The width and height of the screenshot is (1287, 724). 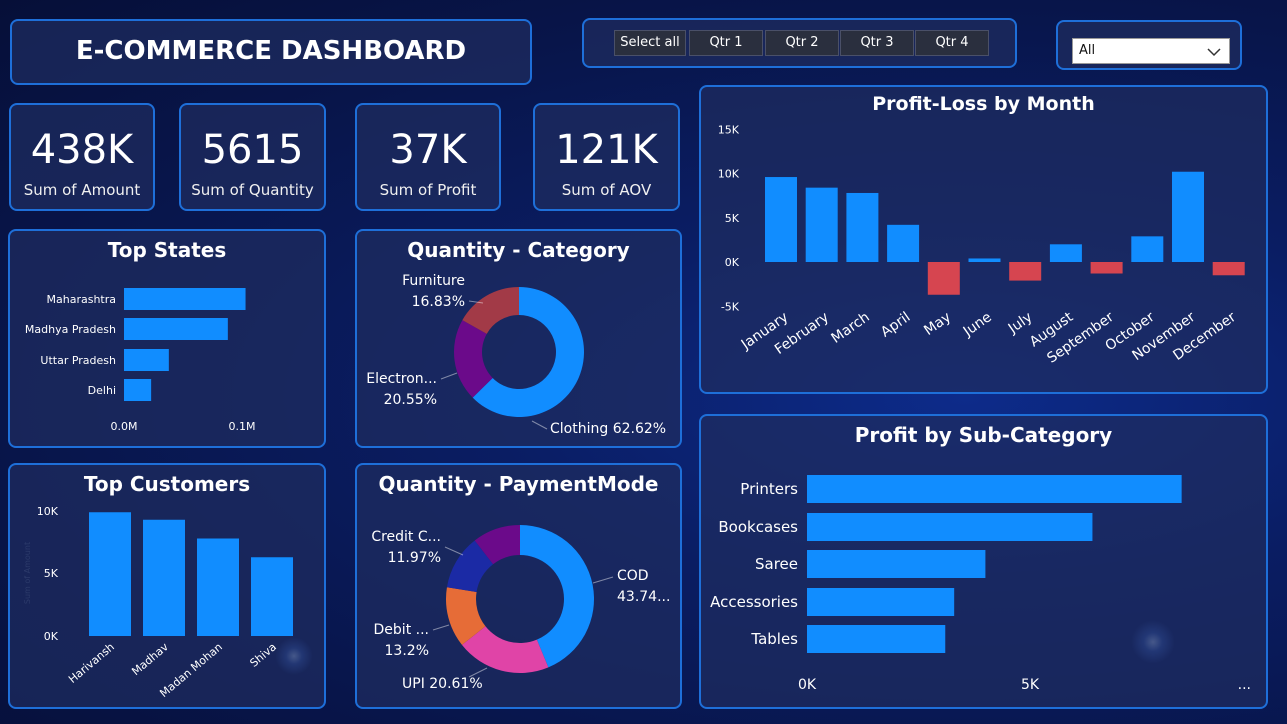 What do you see at coordinates (952, 43) in the screenshot?
I see `qtr4-button: Qtr 4` at bounding box center [952, 43].